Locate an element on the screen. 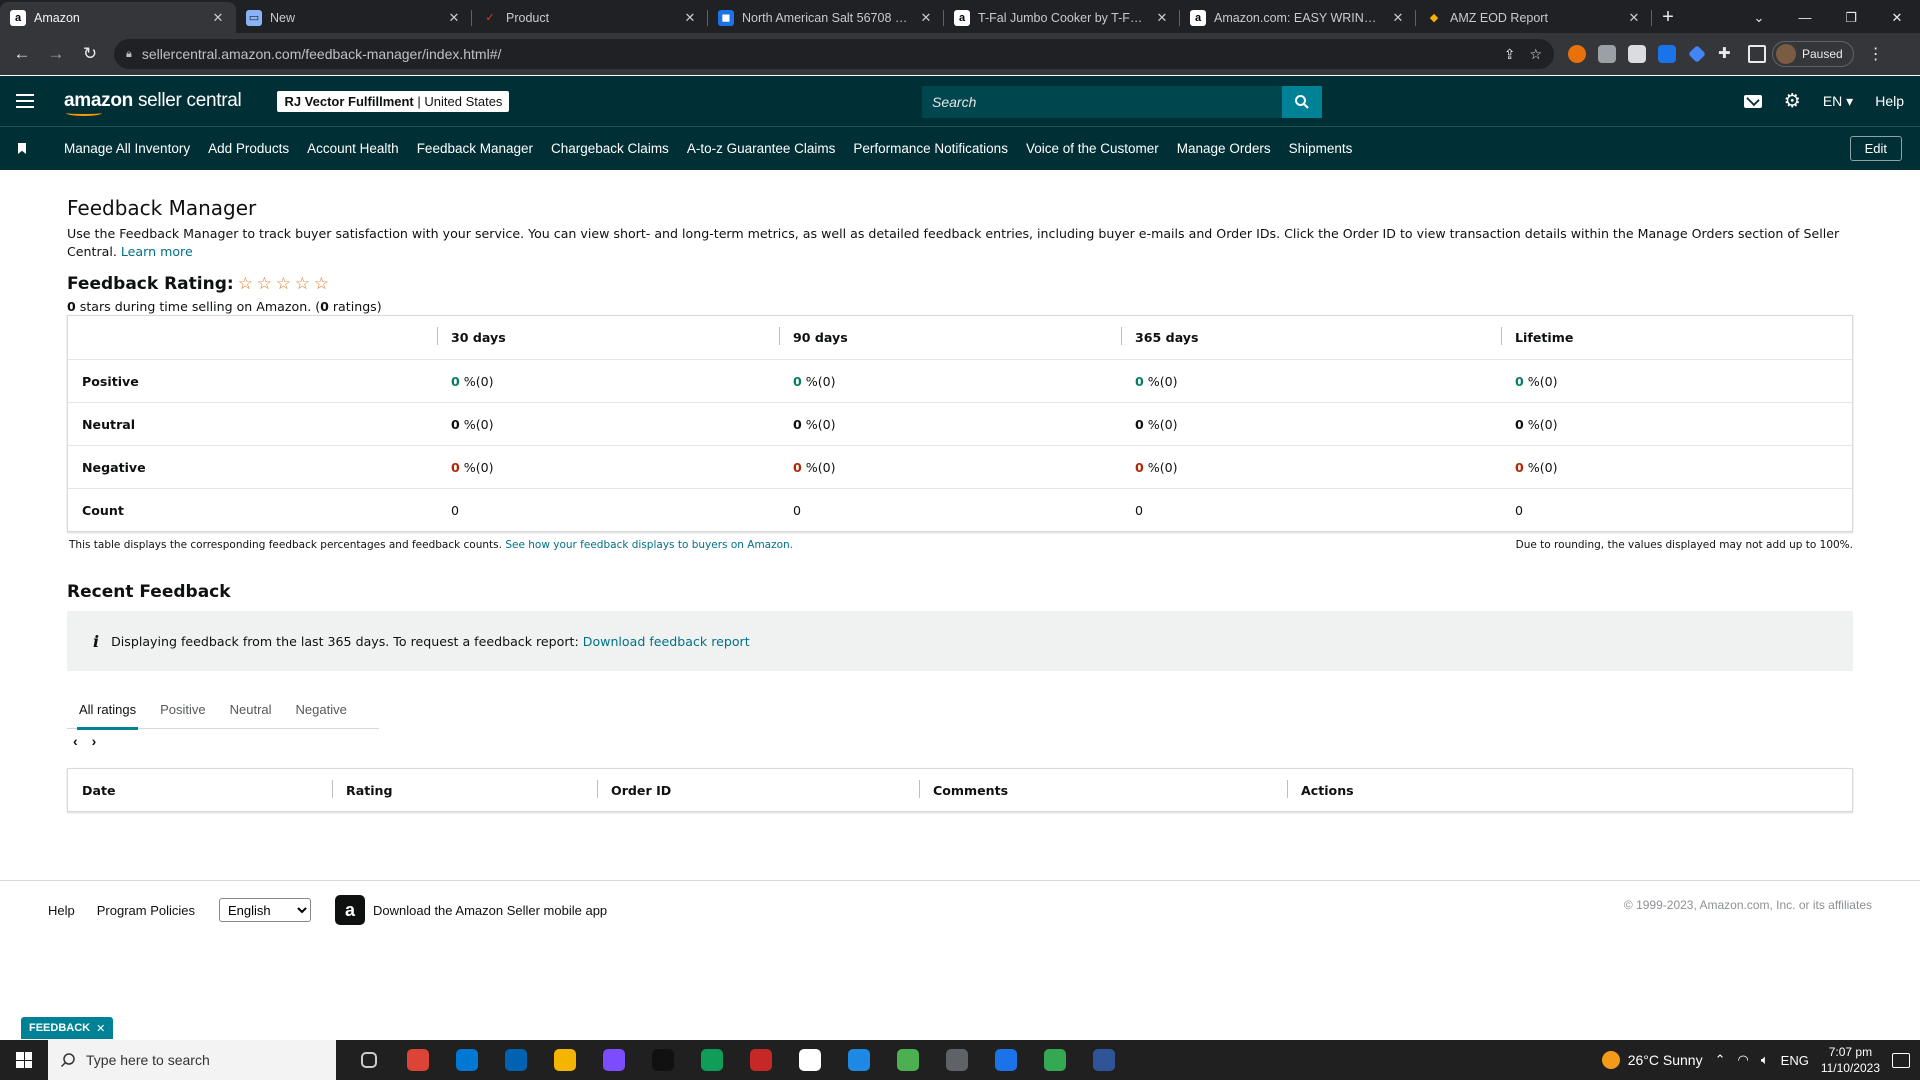  clock: 7:07 pm 11/10/2023 is located at coordinates (1850, 1060).